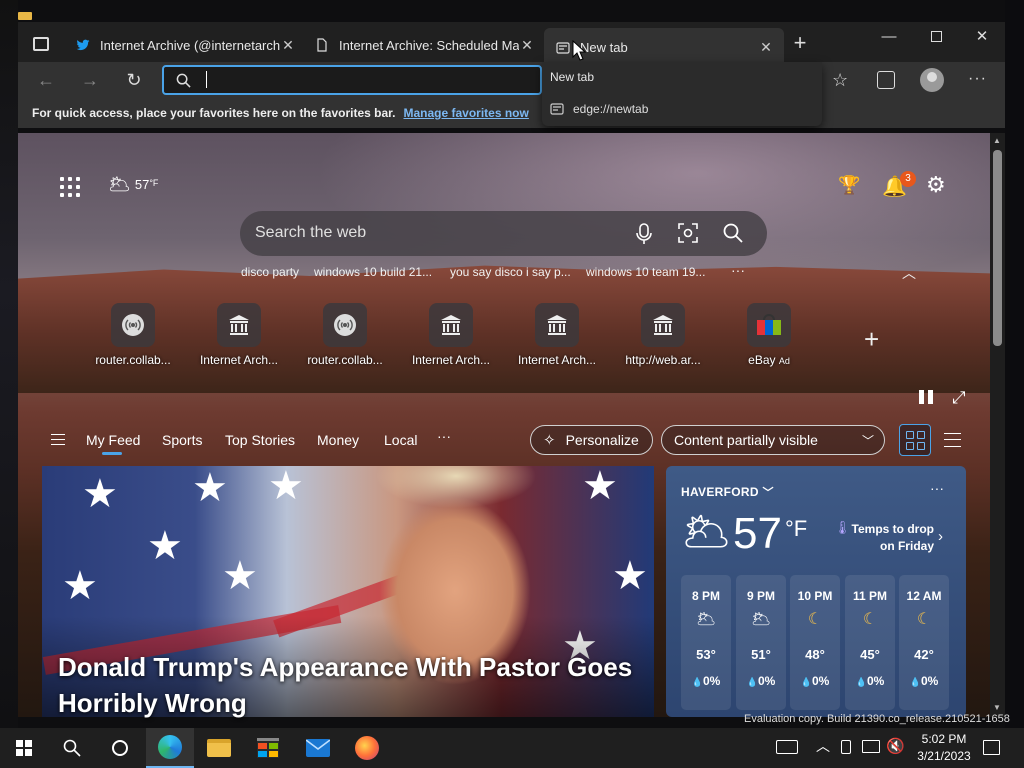 This screenshot has height=768, width=1024. What do you see at coordinates (733, 233) in the screenshot?
I see `search-submit-icon` at bounding box center [733, 233].